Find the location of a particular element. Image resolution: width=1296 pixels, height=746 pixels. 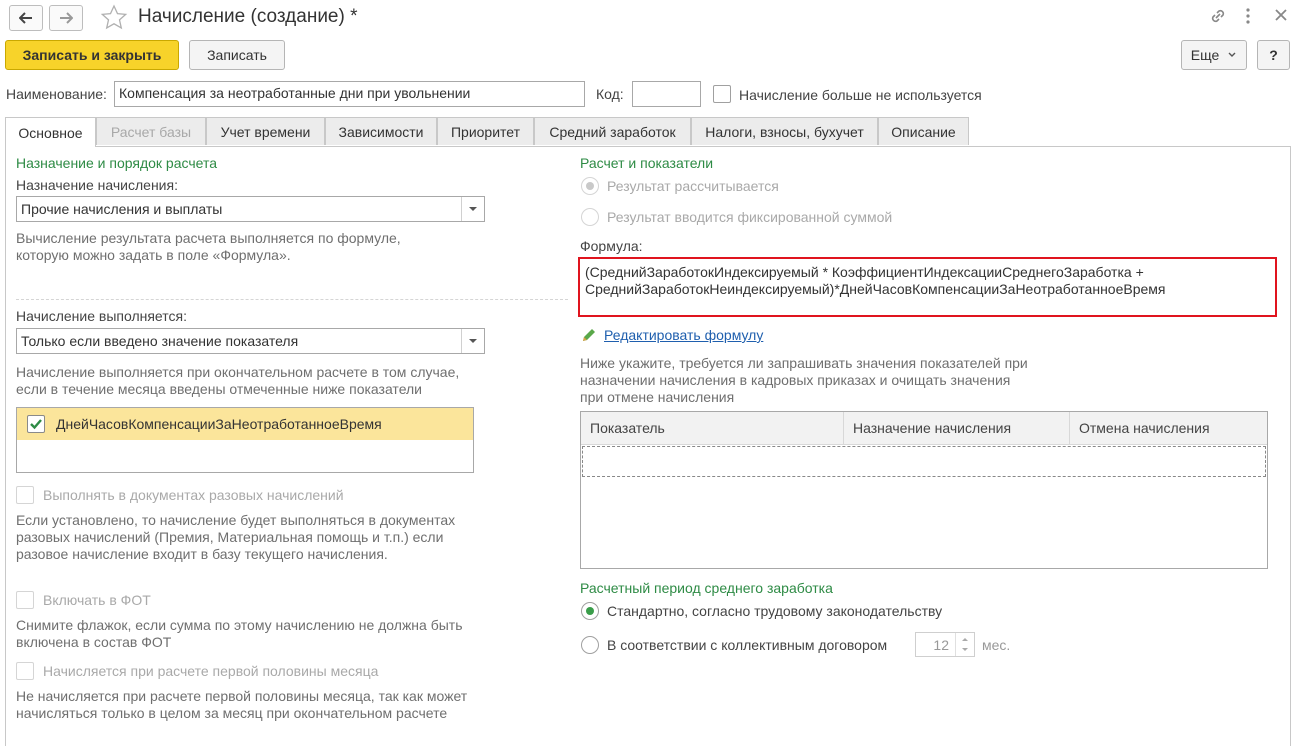

indicator-checkbox is located at coordinates (36, 424).